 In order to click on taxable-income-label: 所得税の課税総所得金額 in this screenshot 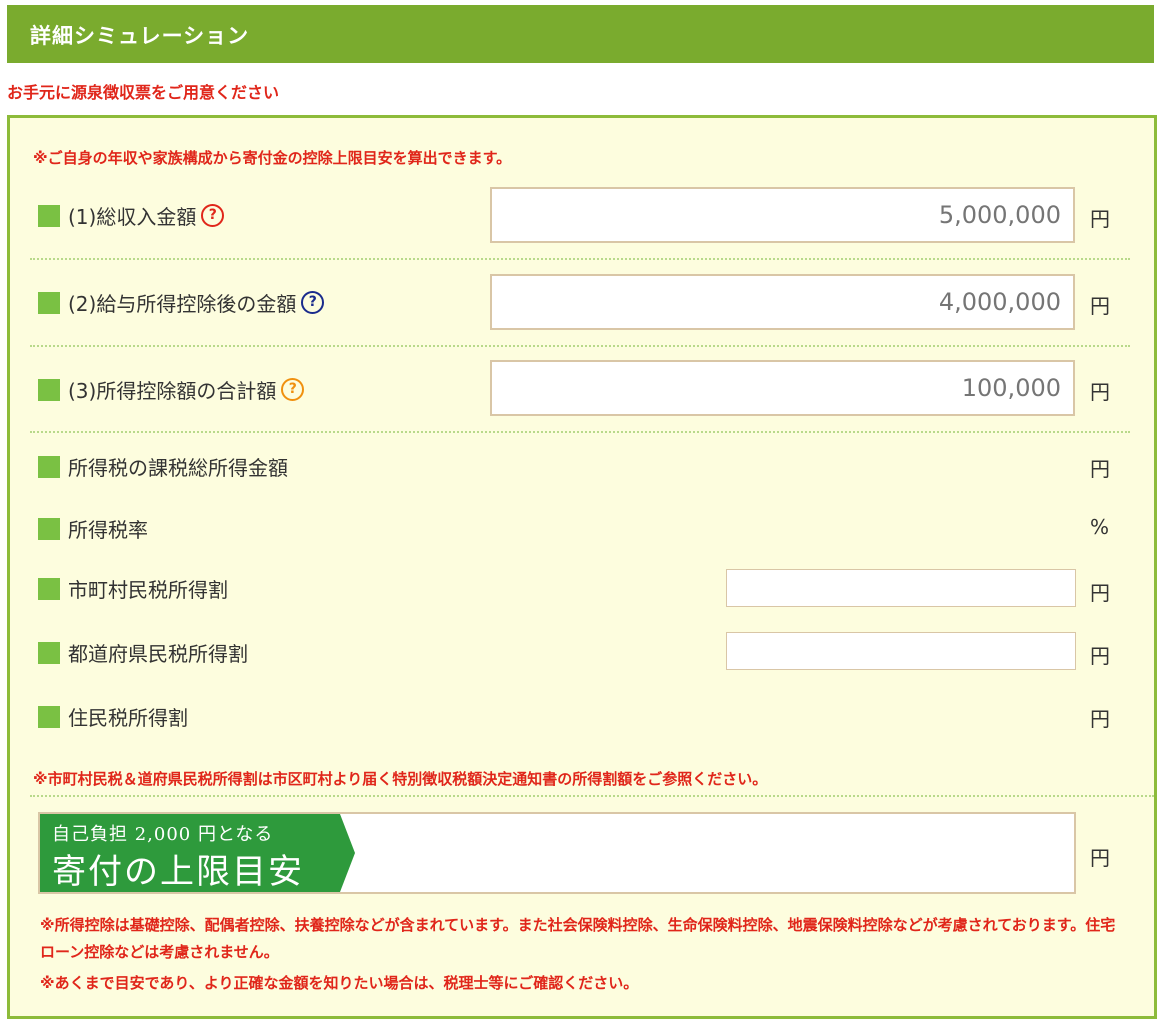, I will do `click(163, 466)`.